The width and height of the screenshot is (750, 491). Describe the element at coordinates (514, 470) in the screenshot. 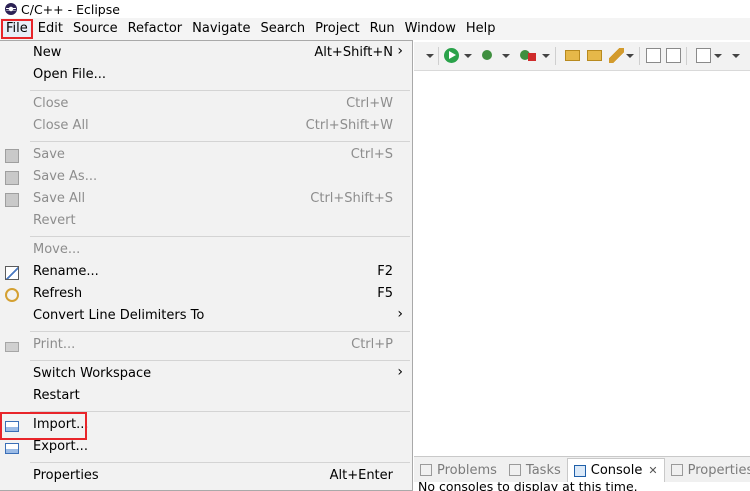

I see `tasks-icon` at that location.